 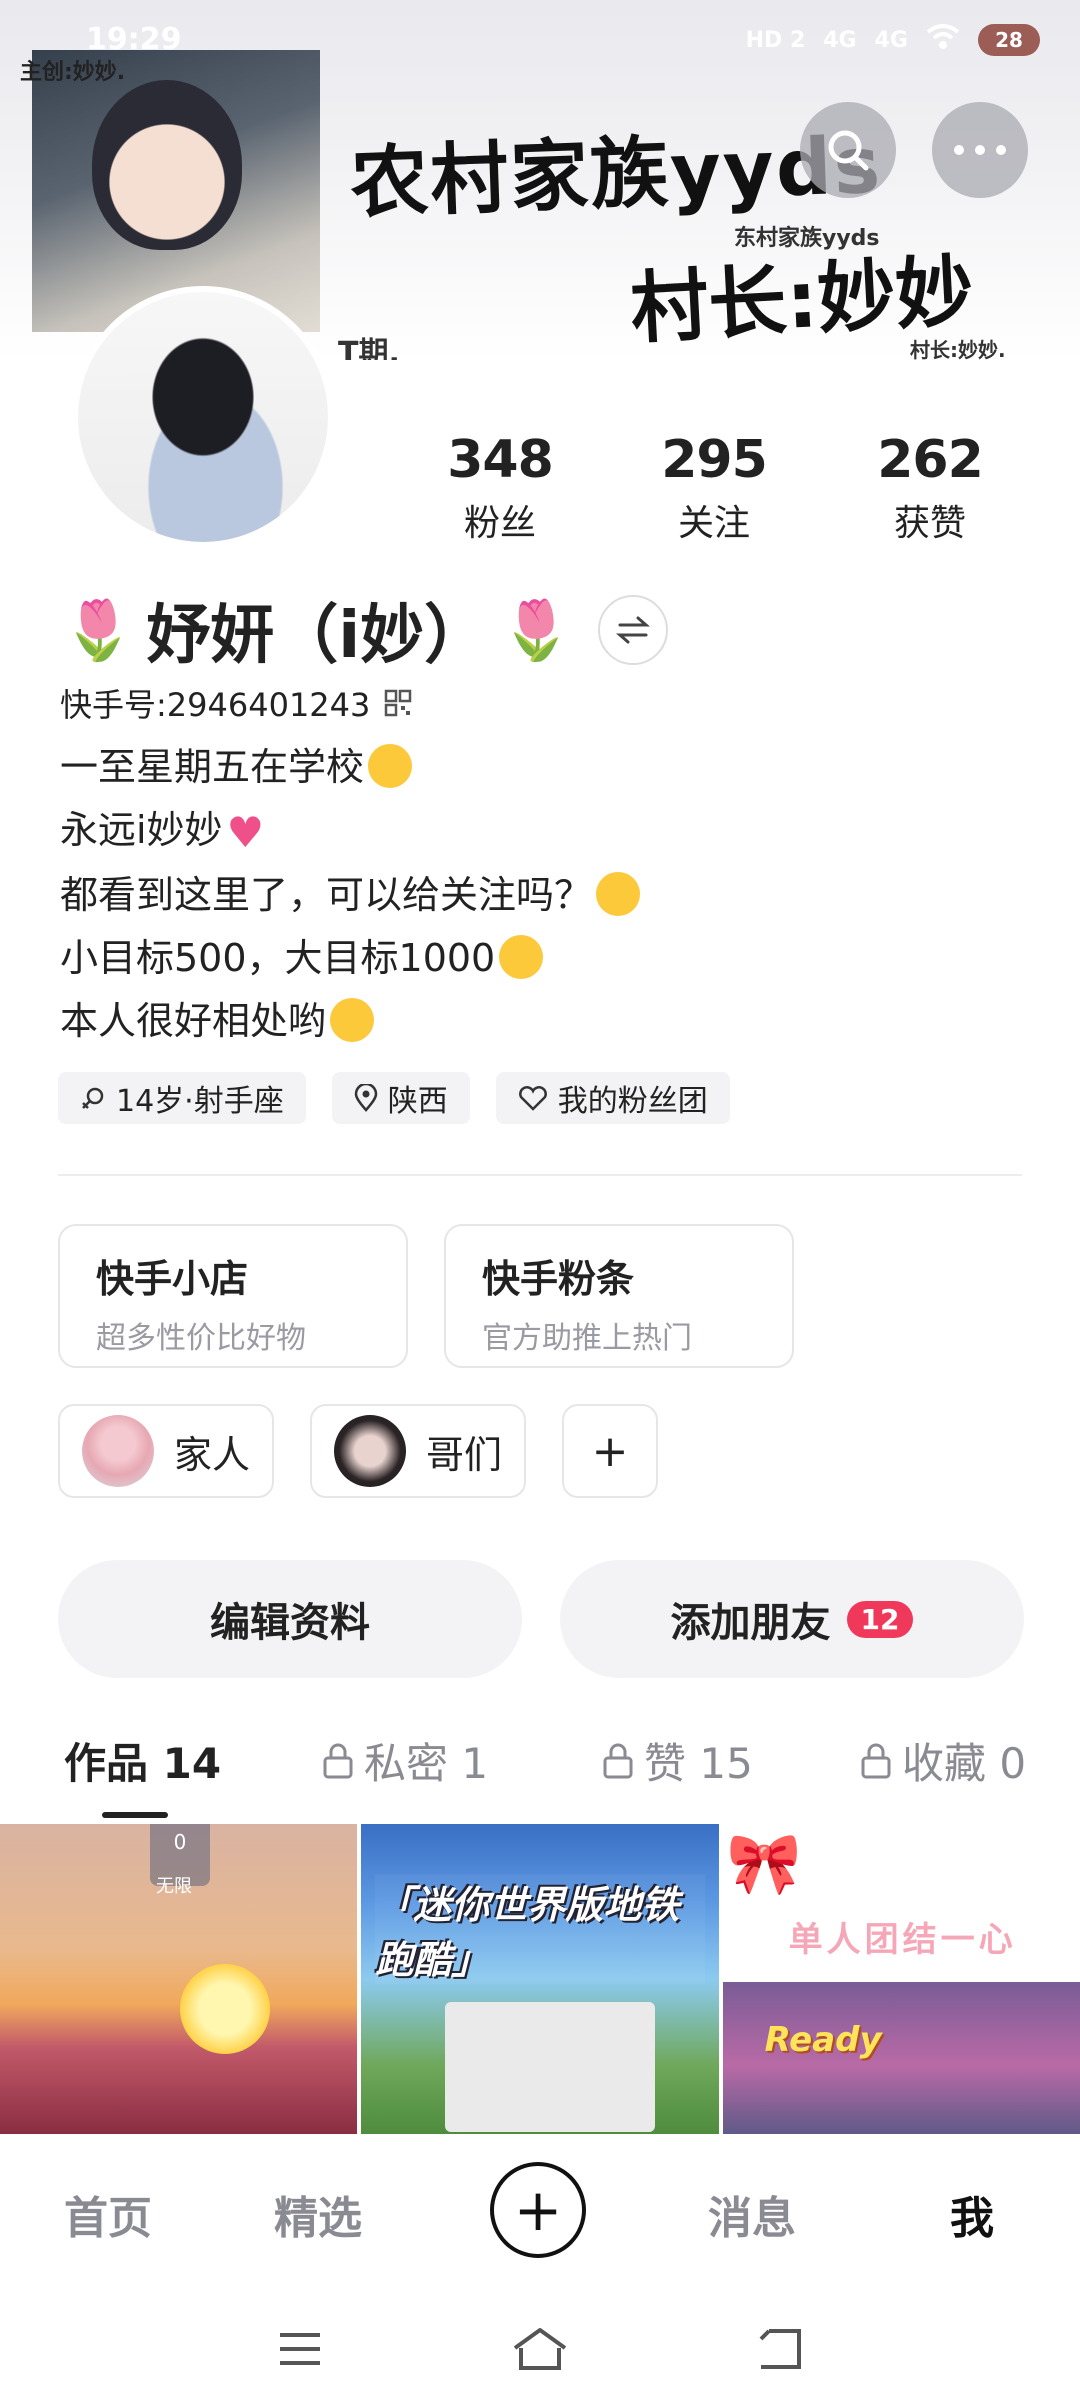 I want to click on promo-card-subtitle: 官方助推上热门, so click(x=587, y=1338).